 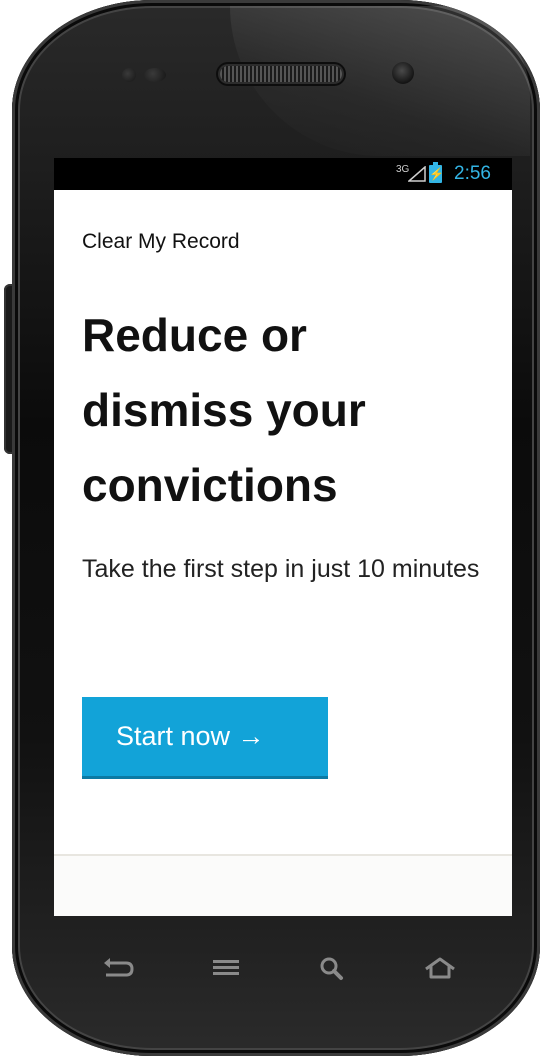 What do you see at coordinates (440, 968) in the screenshot?
I see `home-icon` at bounding box center [440, 968].